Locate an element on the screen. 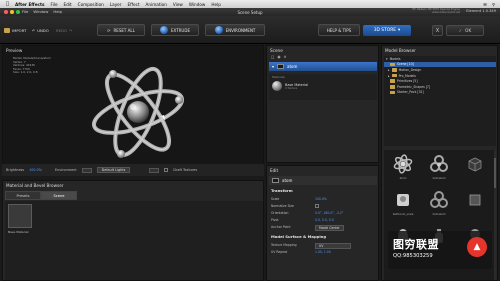  brightness-value: 100.0% is located at coordinates (35, 170).